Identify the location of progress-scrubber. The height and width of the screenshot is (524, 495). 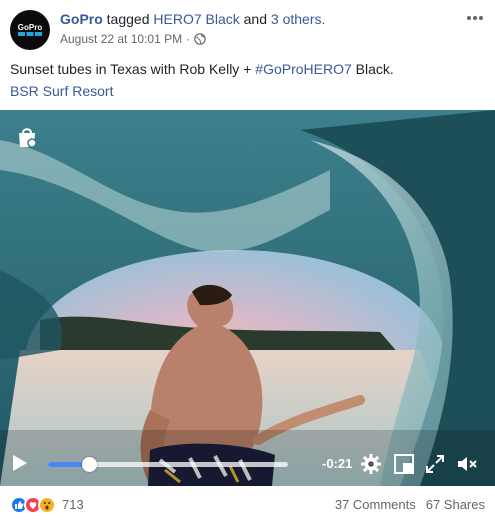
(89, 464).